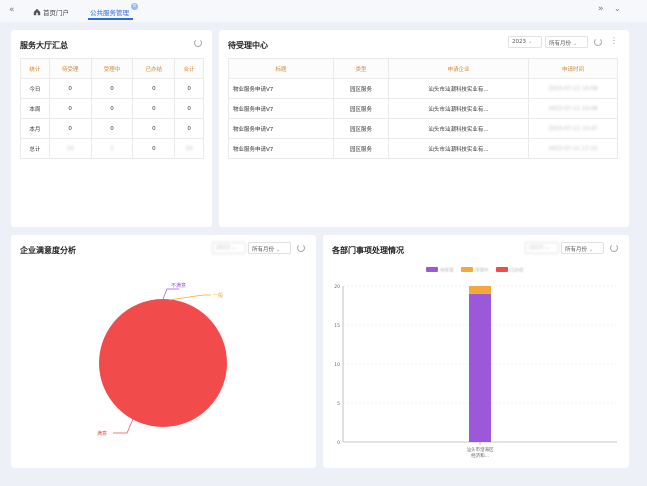 The height and width of the screenshot is (486, 647). Describe the element at coordinates (178, 285) in the screenshot. I see `pie-label: 不满意` at that location.